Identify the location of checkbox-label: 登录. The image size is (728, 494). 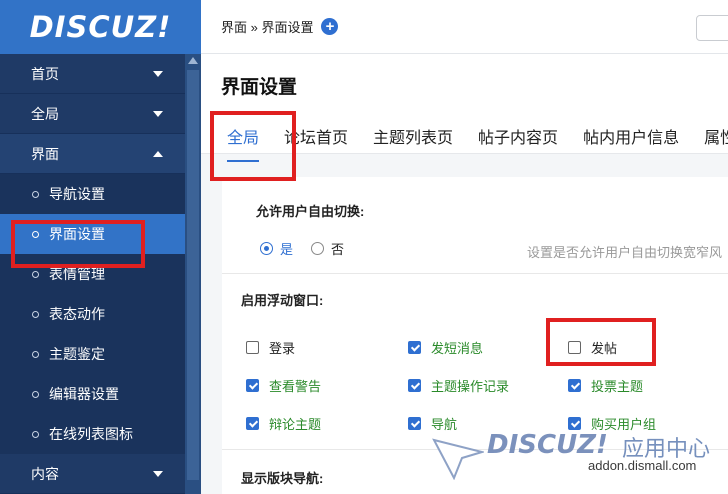
(282, 348).